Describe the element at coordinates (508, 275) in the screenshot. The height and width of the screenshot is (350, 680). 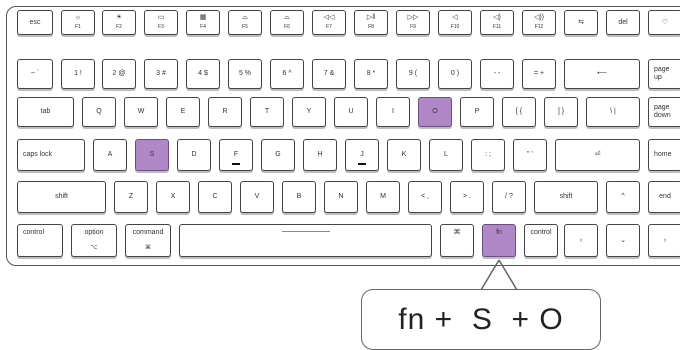
I see `callout-pointer-right-edge` at that location.